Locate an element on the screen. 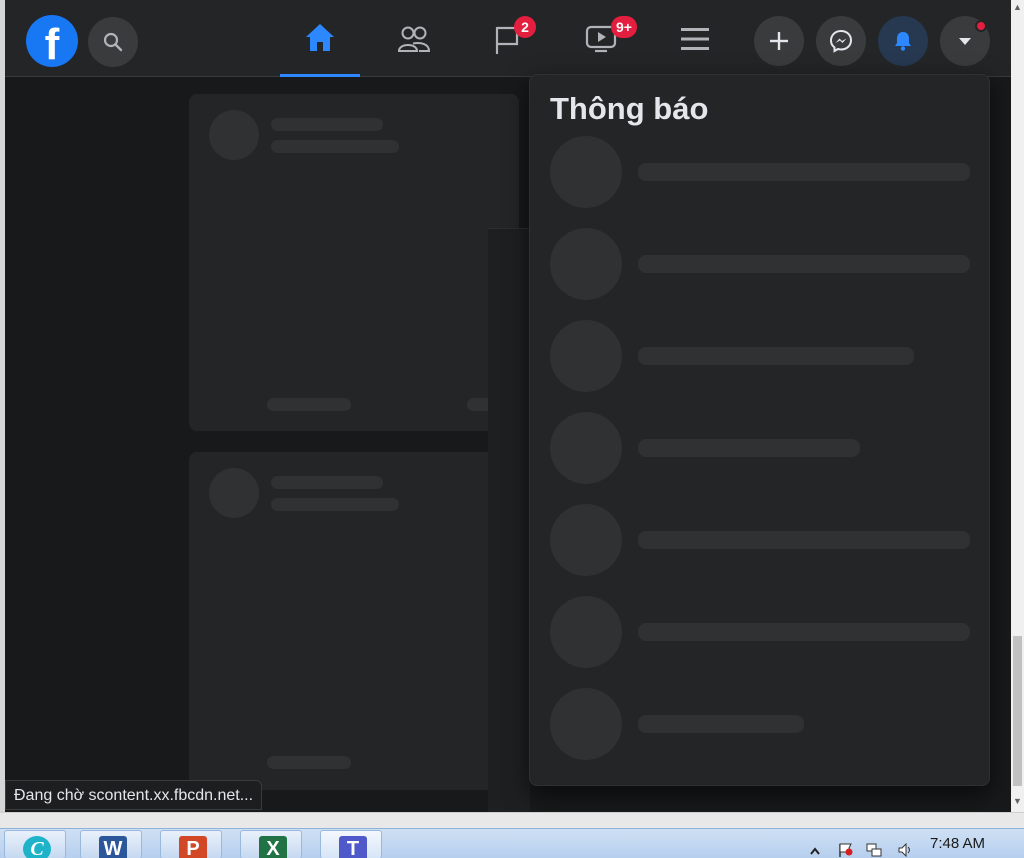 The width and height of the screenshot is (1024, 858). taskbar-powerpoint: P is located at coordinates (191, 844).